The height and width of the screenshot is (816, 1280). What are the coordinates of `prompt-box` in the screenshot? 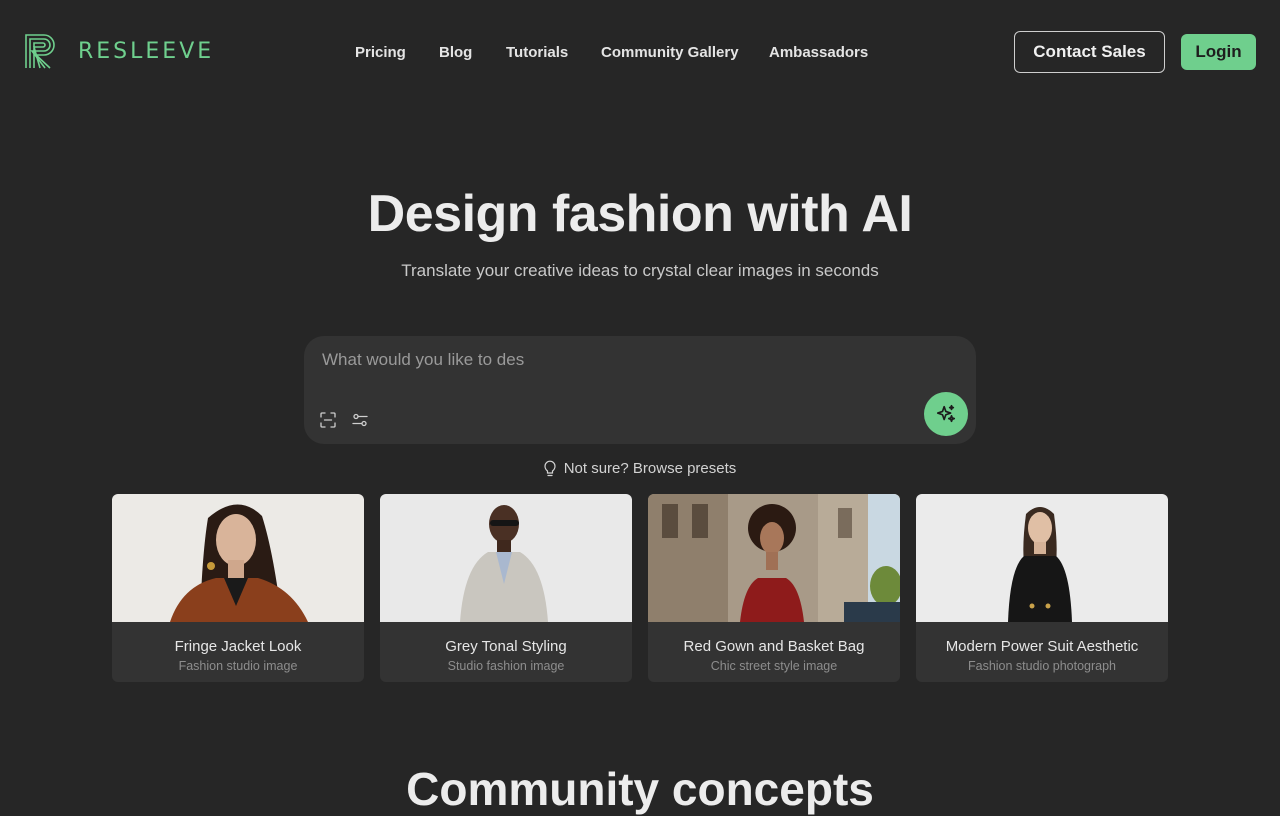 It's located at (640, 390).